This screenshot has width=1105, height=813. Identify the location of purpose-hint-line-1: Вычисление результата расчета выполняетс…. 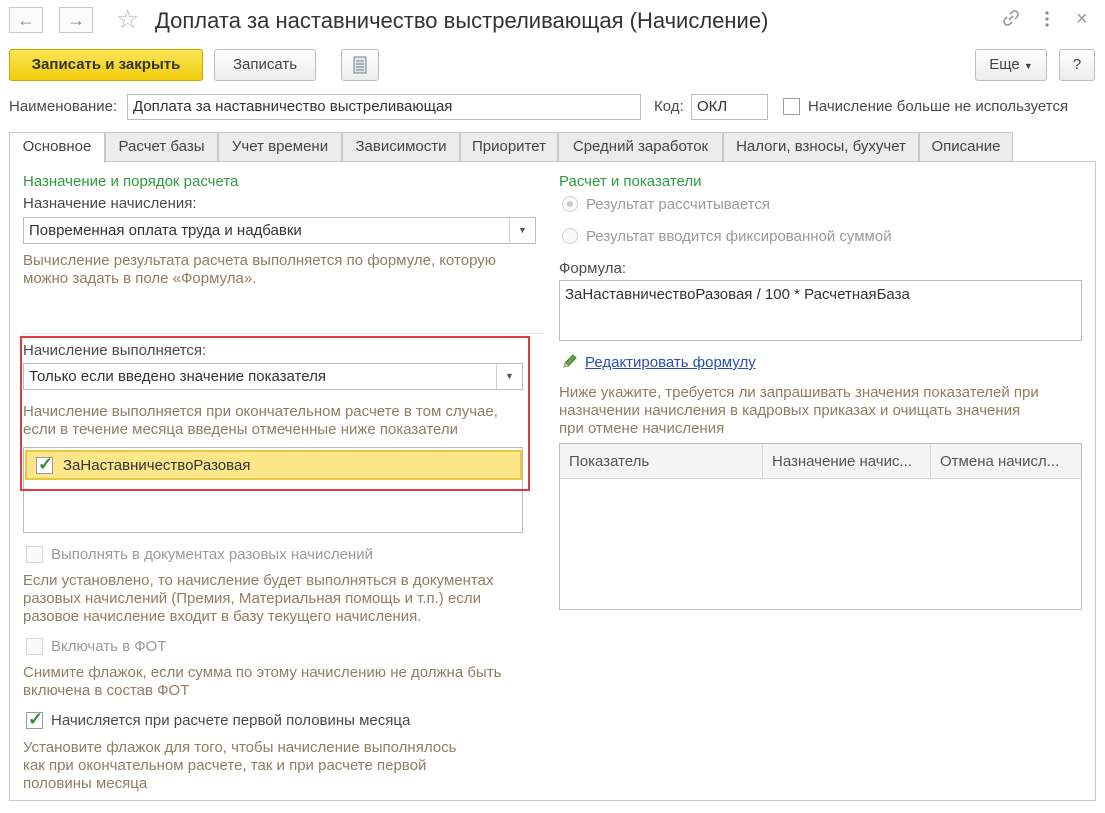
(260, 260).